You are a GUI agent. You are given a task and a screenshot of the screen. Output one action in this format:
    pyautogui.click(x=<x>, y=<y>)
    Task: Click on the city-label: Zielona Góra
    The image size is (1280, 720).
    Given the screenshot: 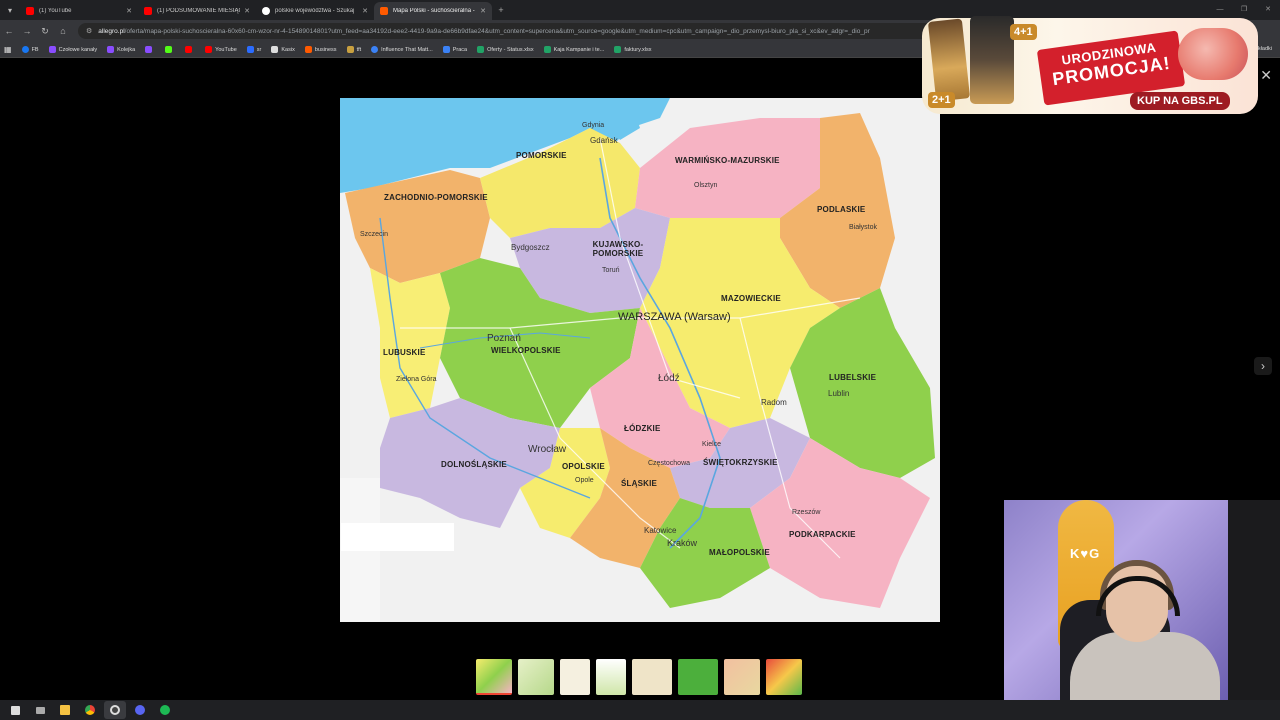 What is the action you would take?
    pyautogui.click(x=416, y=379)
    